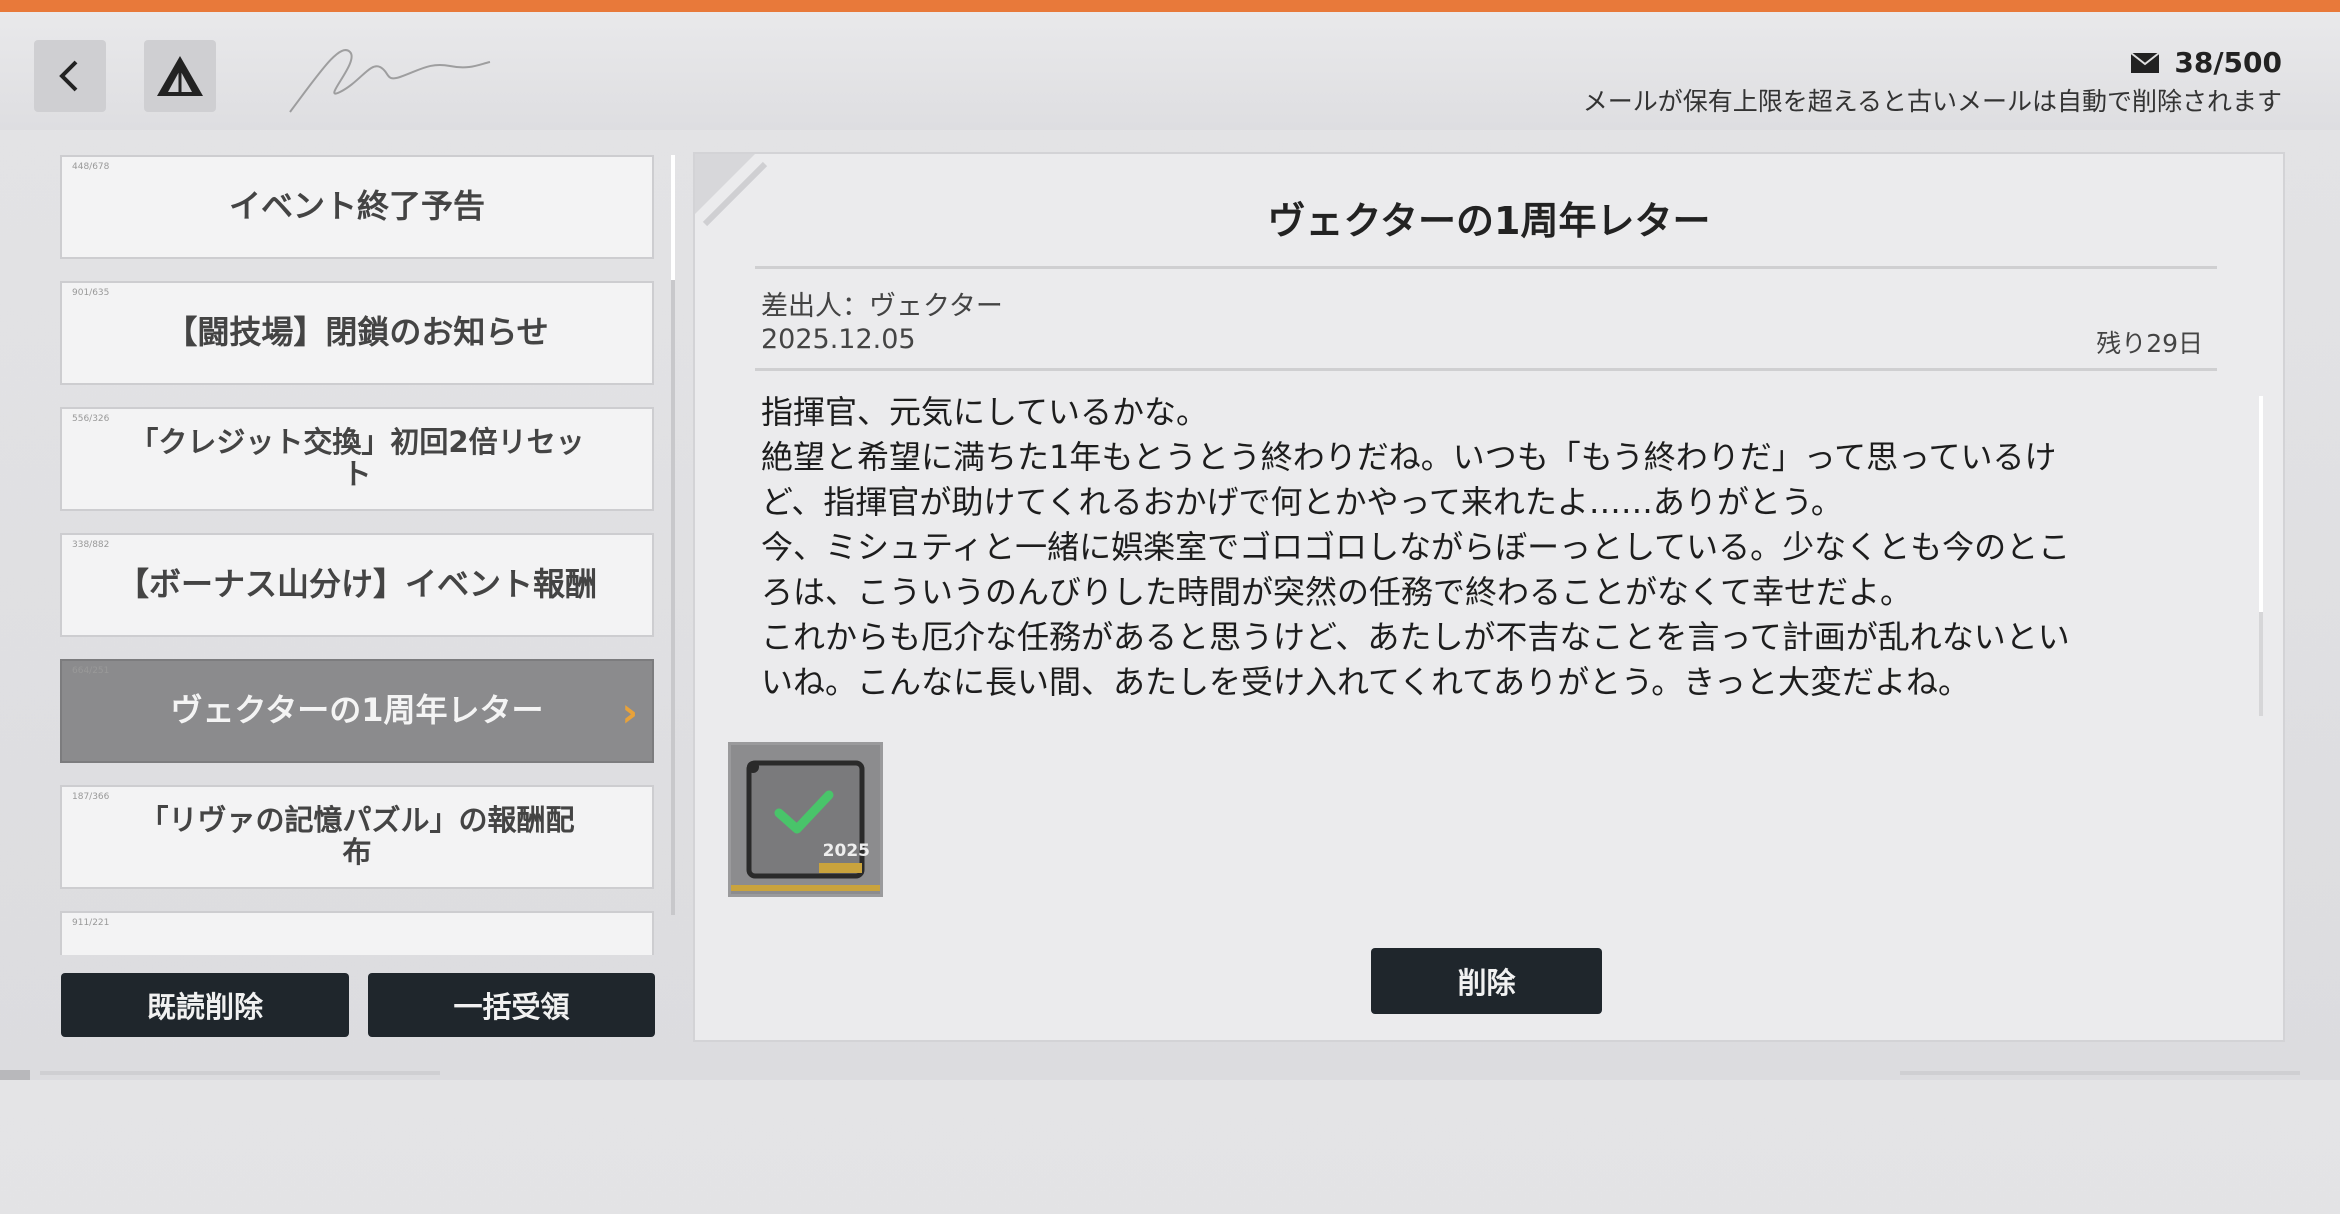 The image size is (2340, 1214). I want to click on mail-body-line: 指揮官、元気にしているかな。, so click(985, 412).